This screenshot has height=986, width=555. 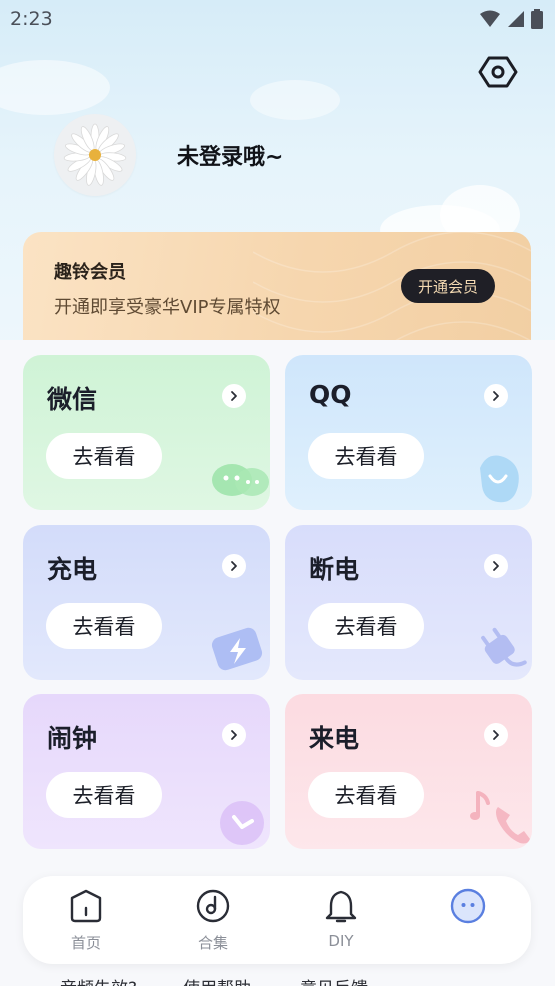 What do you see at coordinates (330, 394) in the screenshot?
I see `card-title: QQ` at bounding box center [330, 394].